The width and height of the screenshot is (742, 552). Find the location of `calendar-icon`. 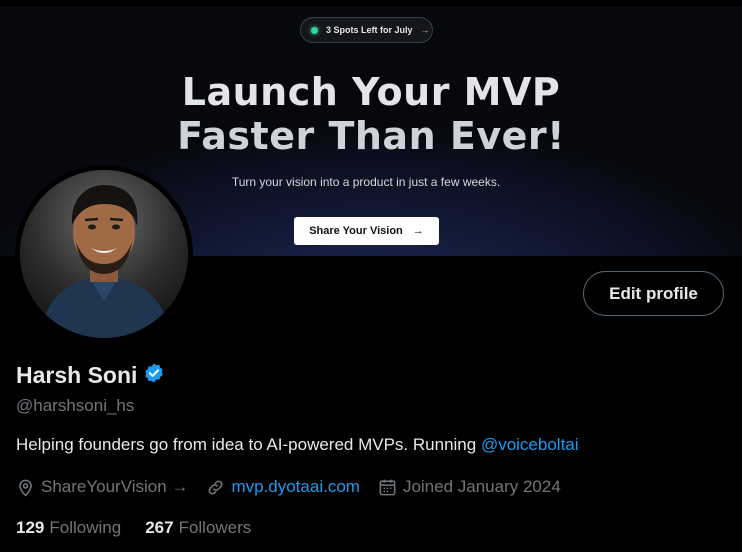

calendar-icon is located at coordinates (387, 487).